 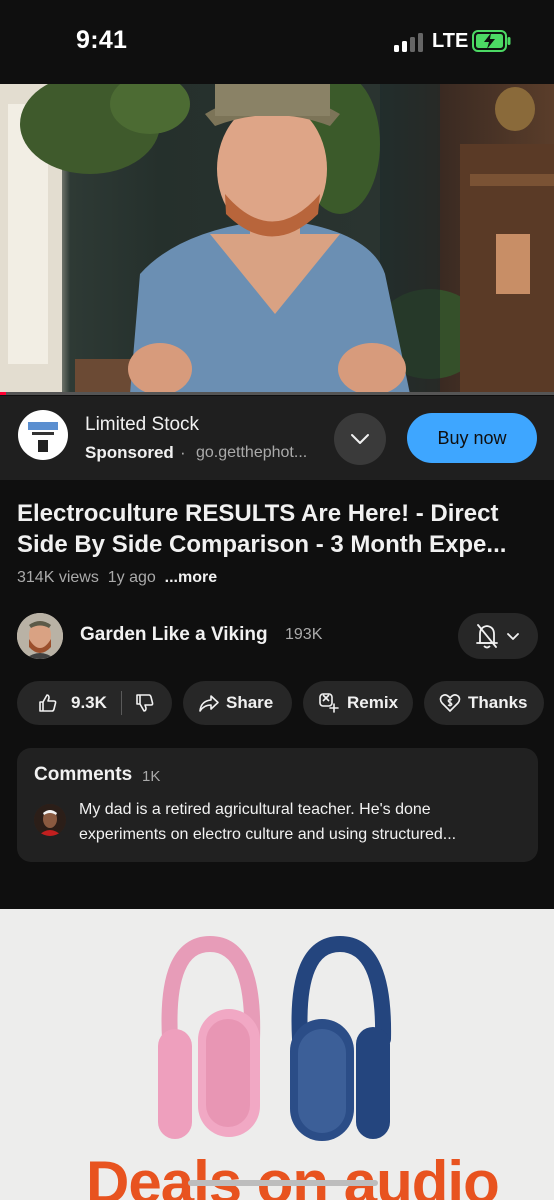 I want to click on video-progress-fill, so click(x=3, y=393).